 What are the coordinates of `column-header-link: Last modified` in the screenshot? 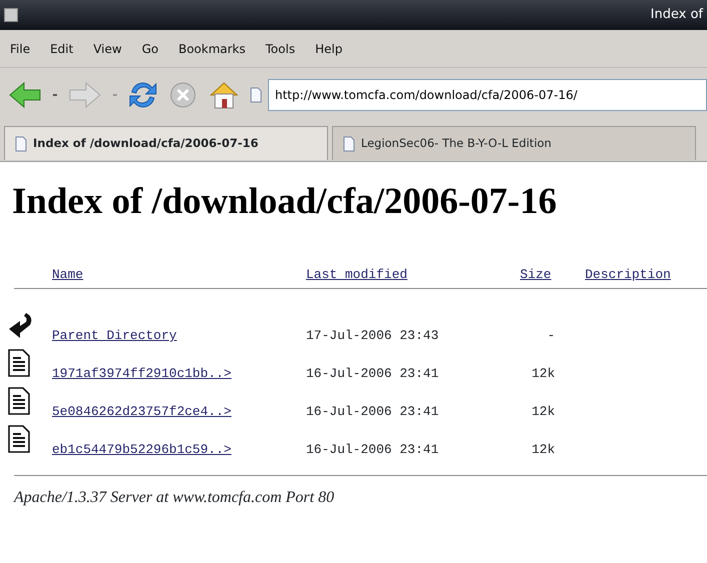 It's located at (357, 274).